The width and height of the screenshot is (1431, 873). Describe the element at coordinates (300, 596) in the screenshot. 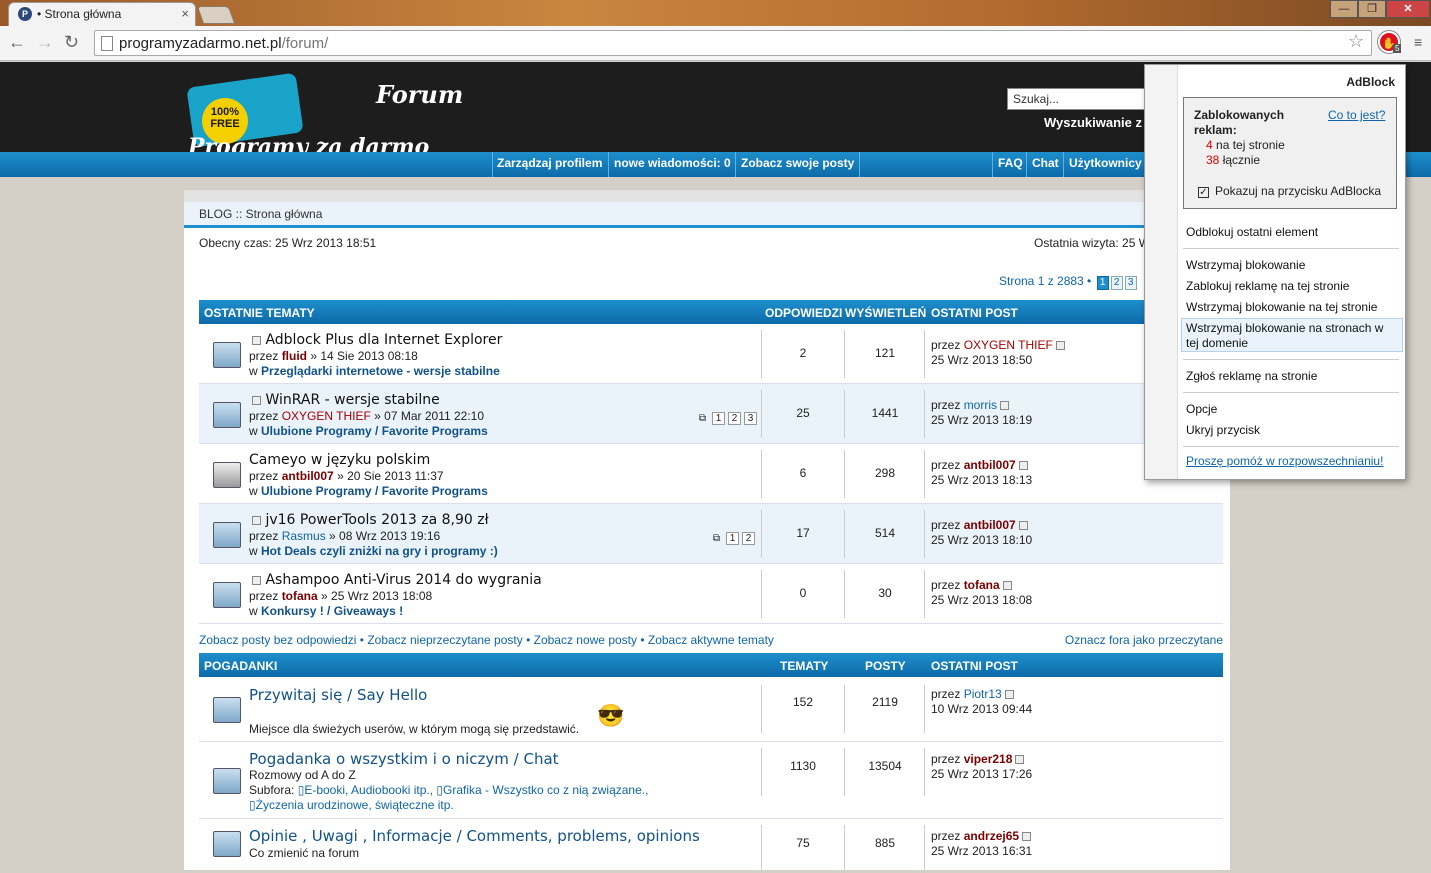

I see `topic-author: tofana` at that location.